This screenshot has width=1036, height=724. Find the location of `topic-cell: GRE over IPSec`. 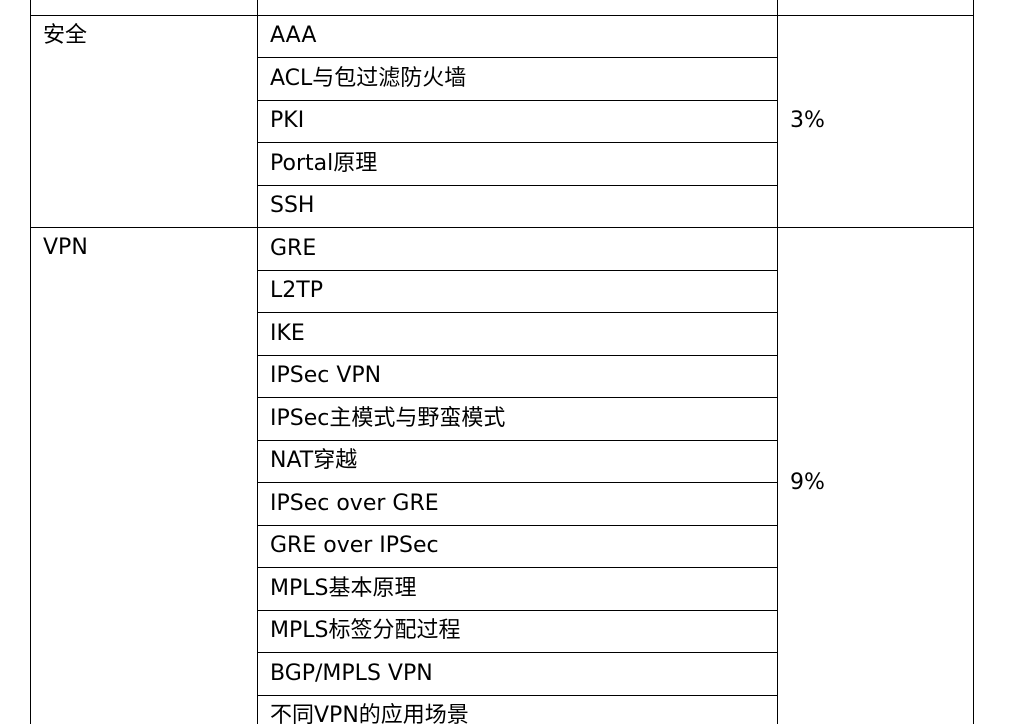

topic-cell: GRE over IPSec is located at coordinates (517, 546).